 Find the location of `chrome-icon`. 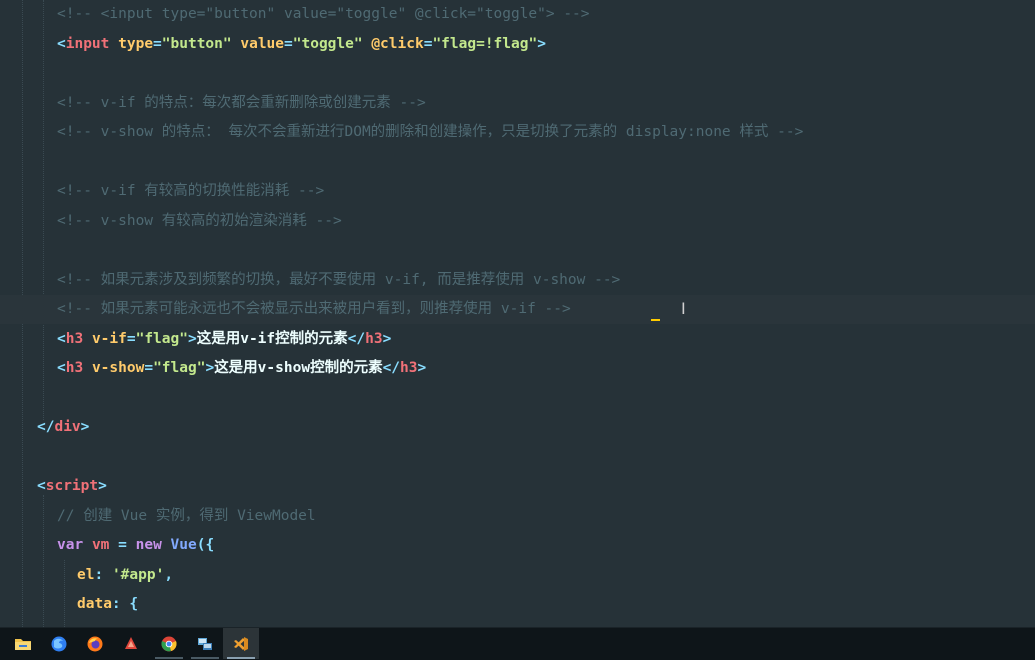

chrome-icon is located at coordinates (169, 644).